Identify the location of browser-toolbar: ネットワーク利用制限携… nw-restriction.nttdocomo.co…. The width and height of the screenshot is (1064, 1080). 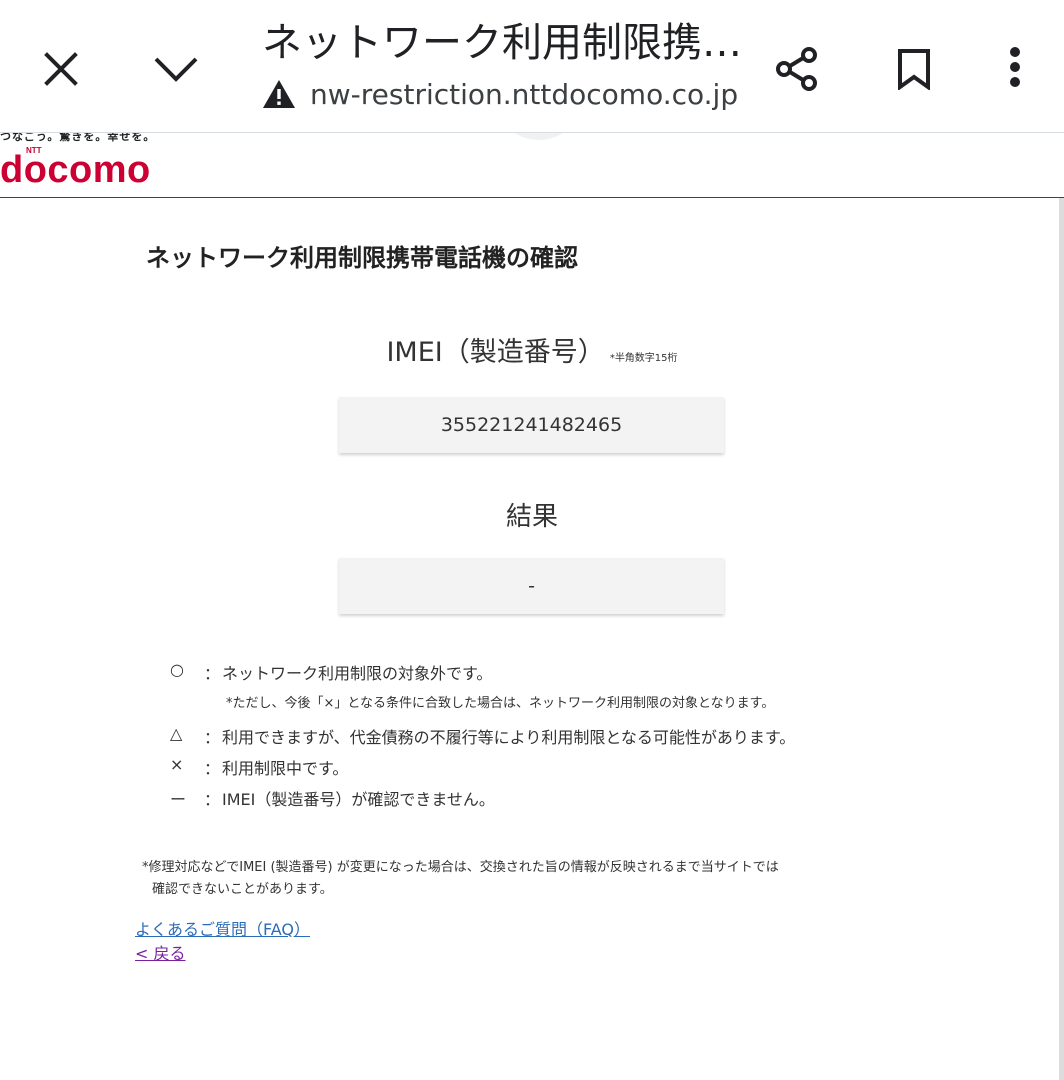
(532, 66).